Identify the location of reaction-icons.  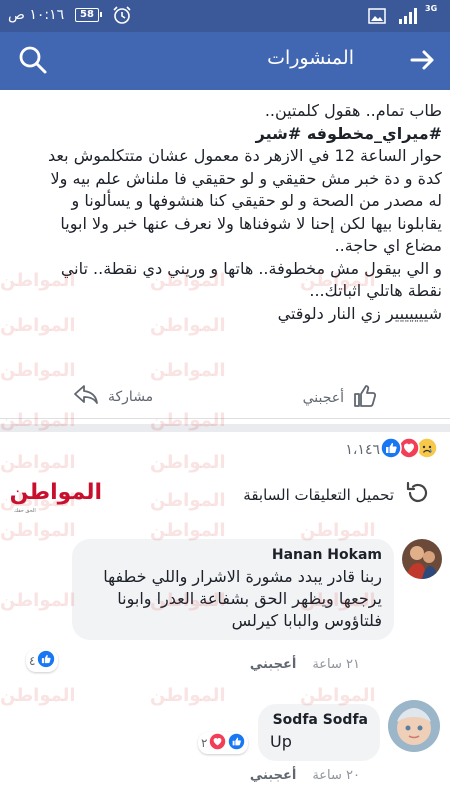
(409, 450).